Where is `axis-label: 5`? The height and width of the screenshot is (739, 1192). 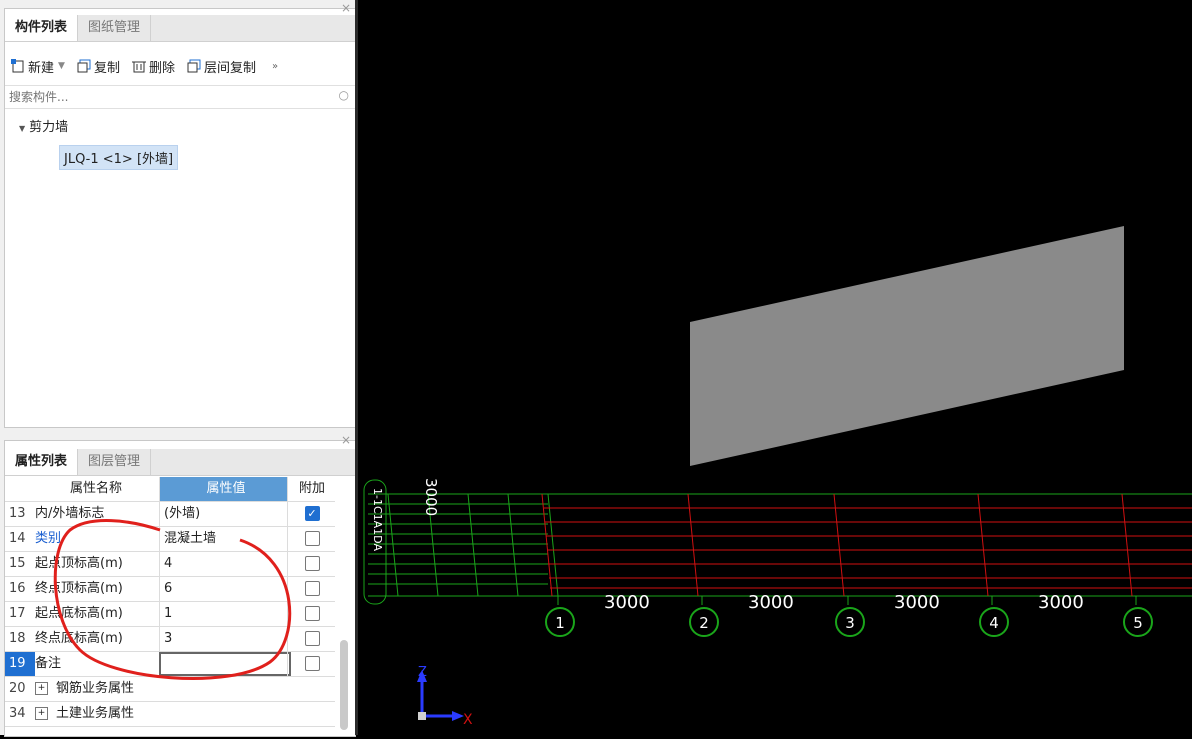 axis-label: 5 is located at coordinates (1138, 623).